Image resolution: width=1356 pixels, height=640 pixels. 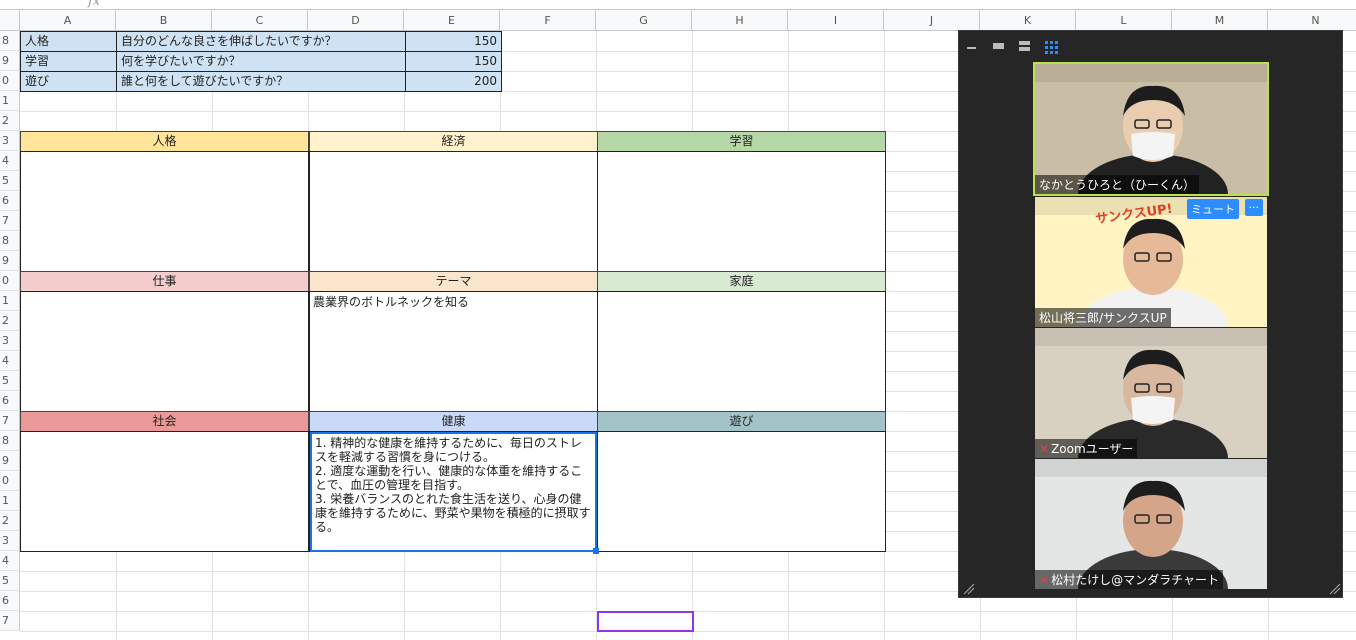 What do you see at coordinates (1151, 393) in the screenshot?
I see `participant-tile: ✕ Zoomユーザー` at bounding box center [1151, 393].